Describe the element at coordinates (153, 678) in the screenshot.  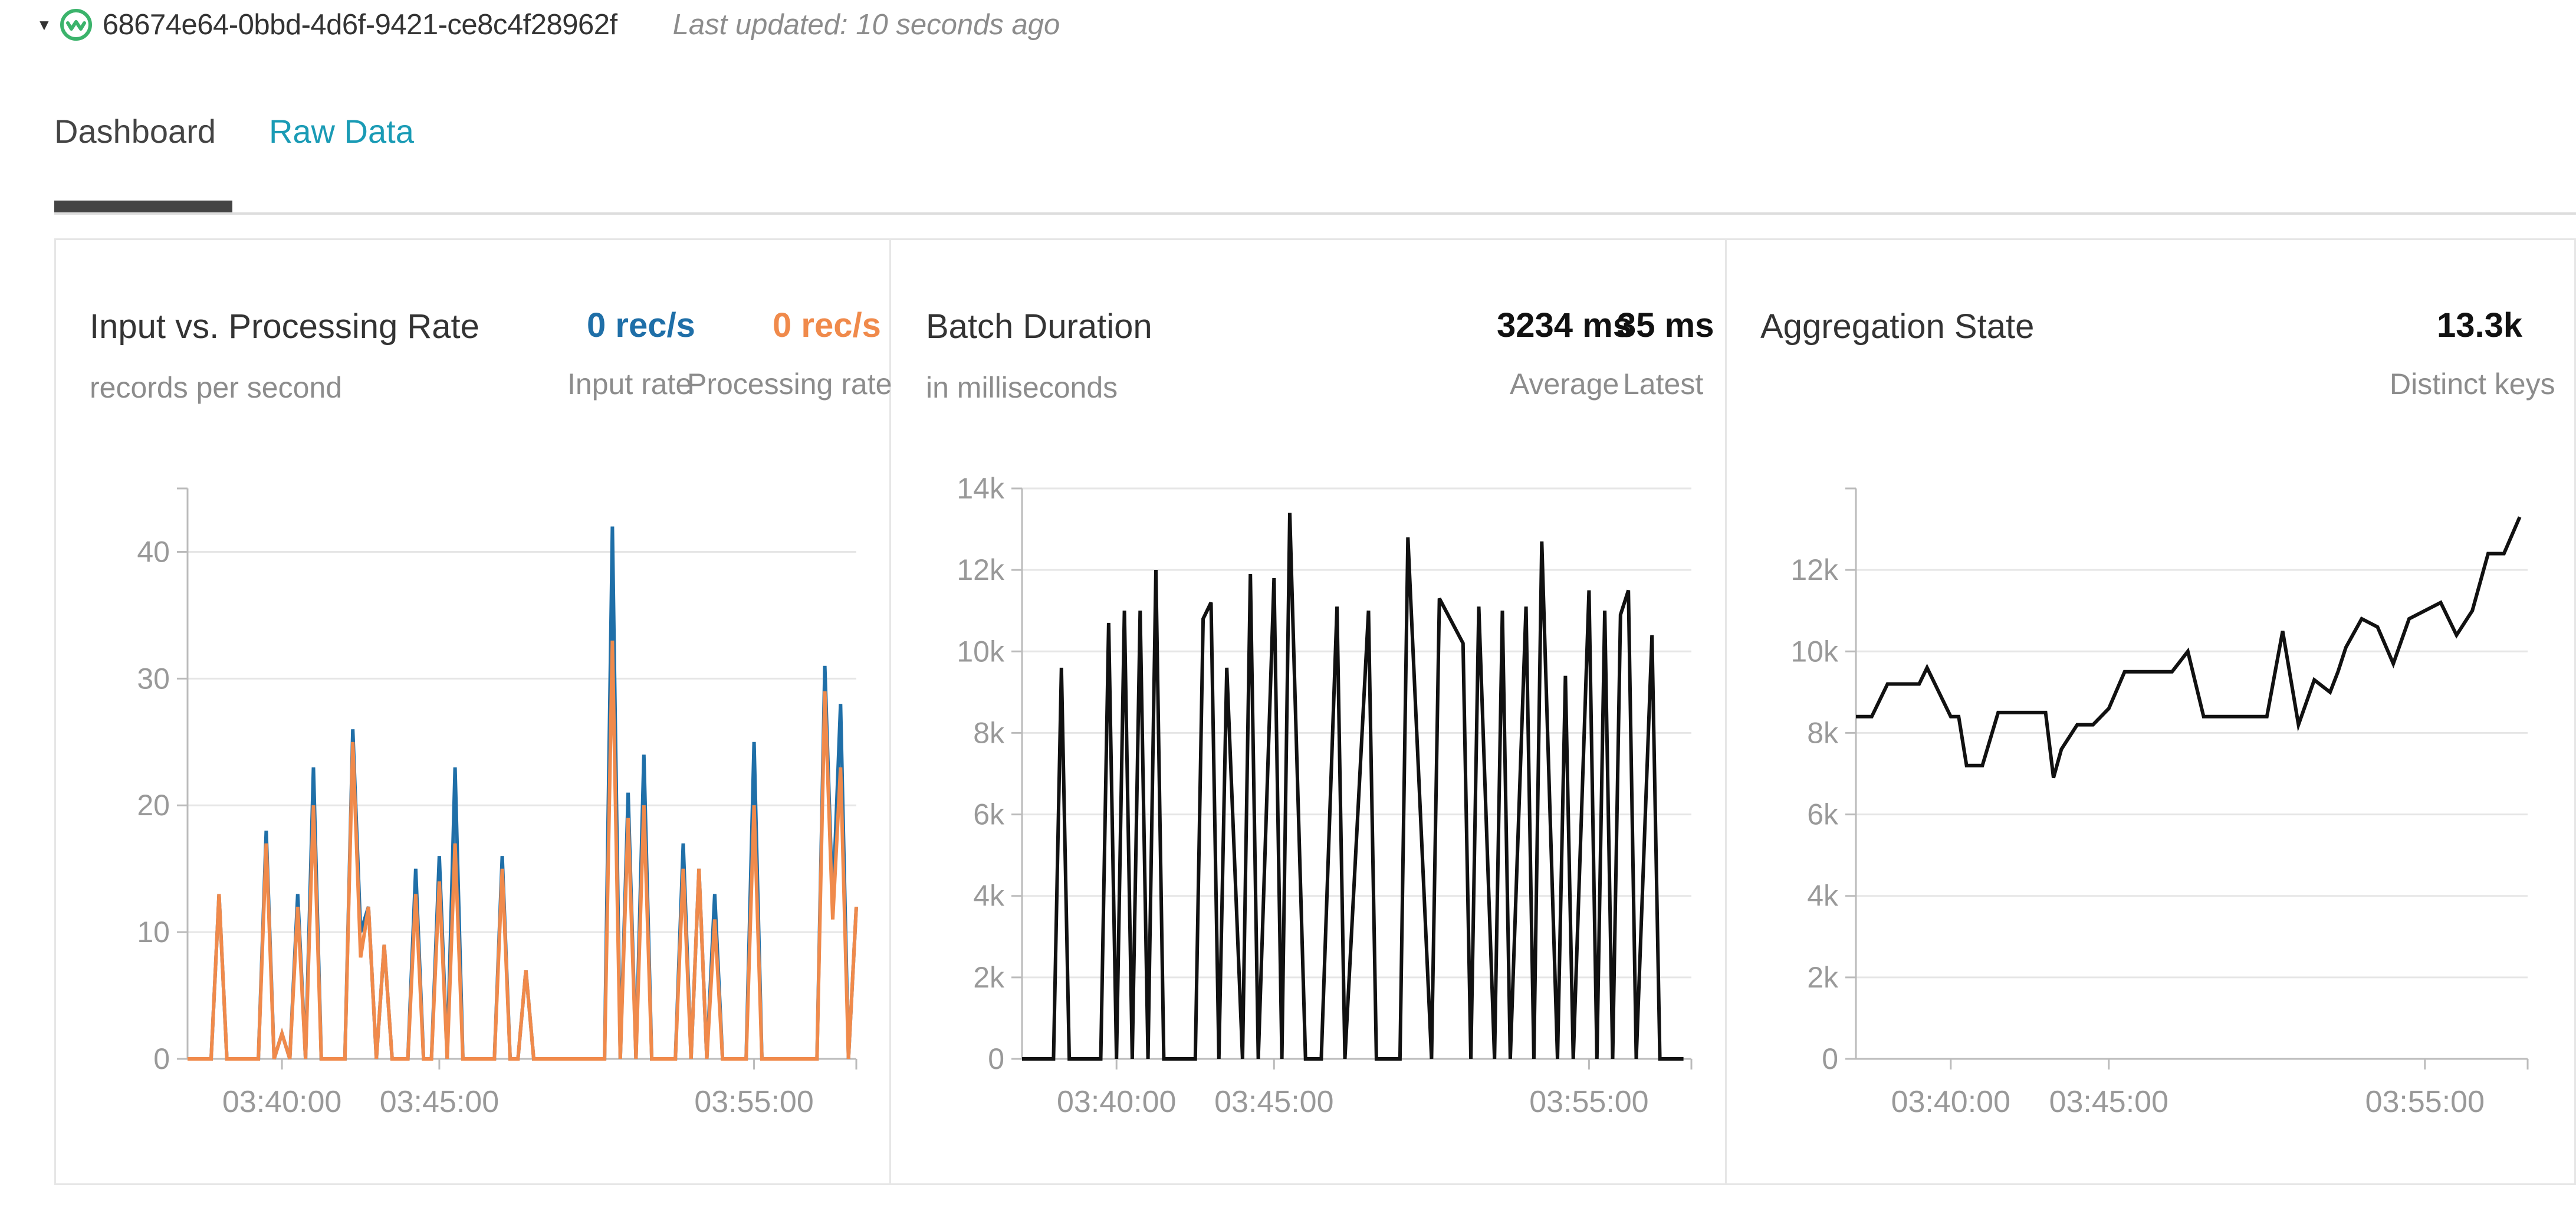
I see `y-tick-label: 30` at that location.